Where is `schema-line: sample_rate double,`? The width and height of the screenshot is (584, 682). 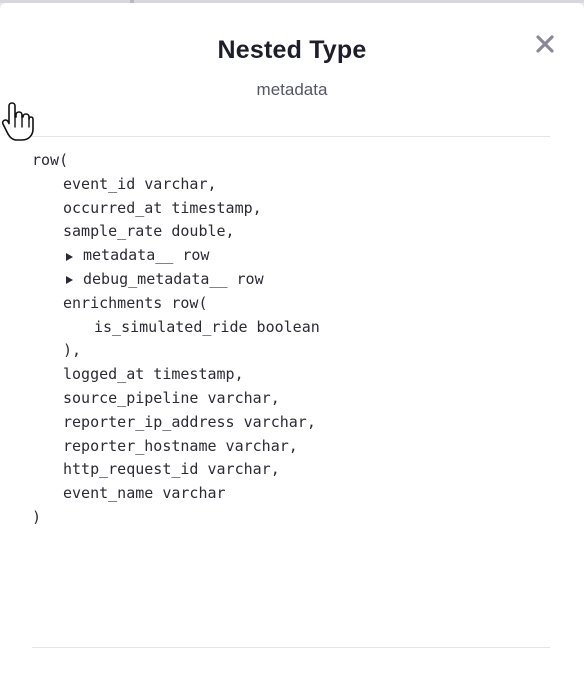 schema-line: sample_rate double, is located at coordinates (149, 231).